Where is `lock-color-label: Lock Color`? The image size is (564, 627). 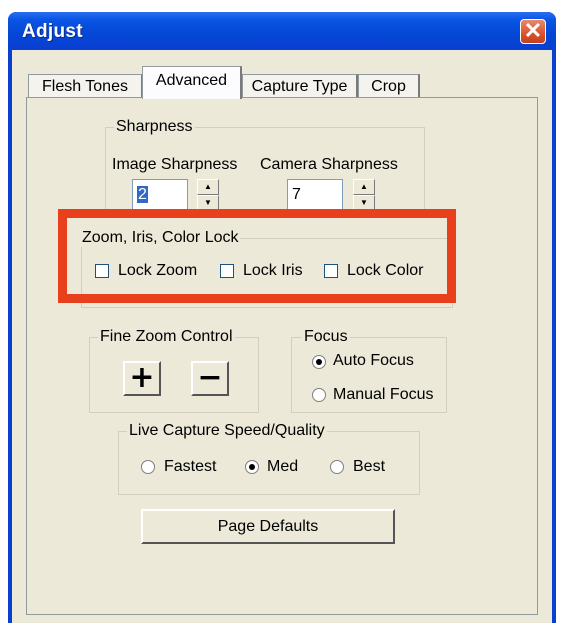
lock-color-label: Lock Color is located at coordinates (385, 271).